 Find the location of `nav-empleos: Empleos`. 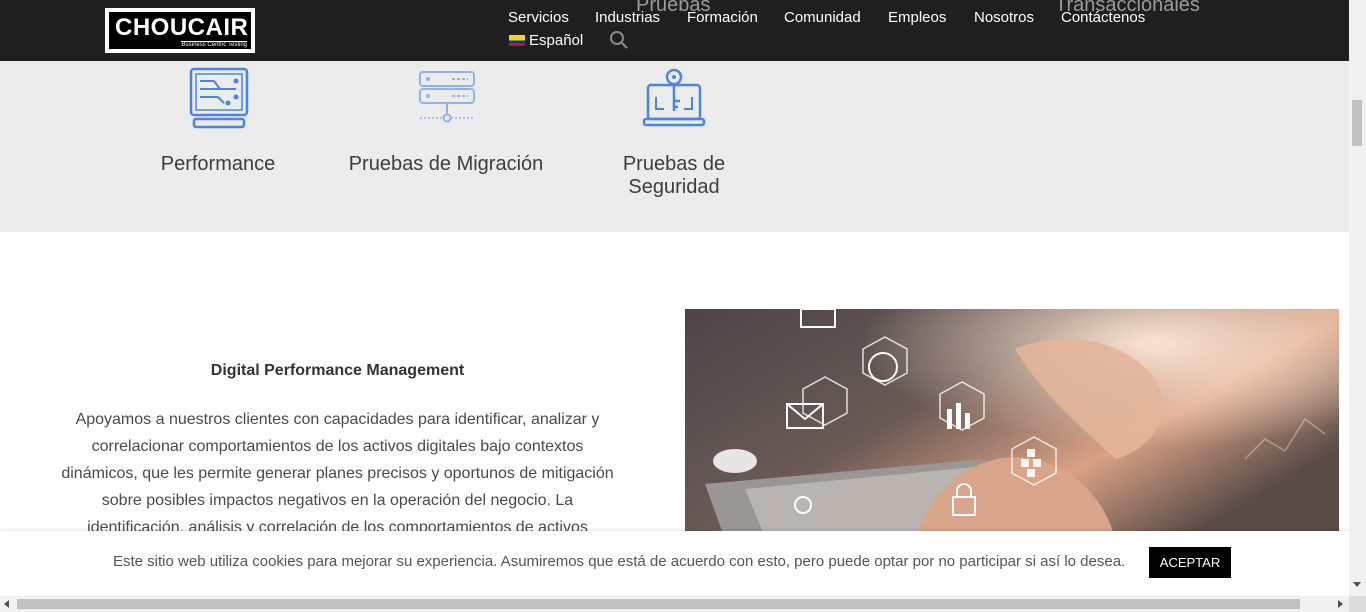

nav-empleos: Empleos is located at coordinates (917, 17).